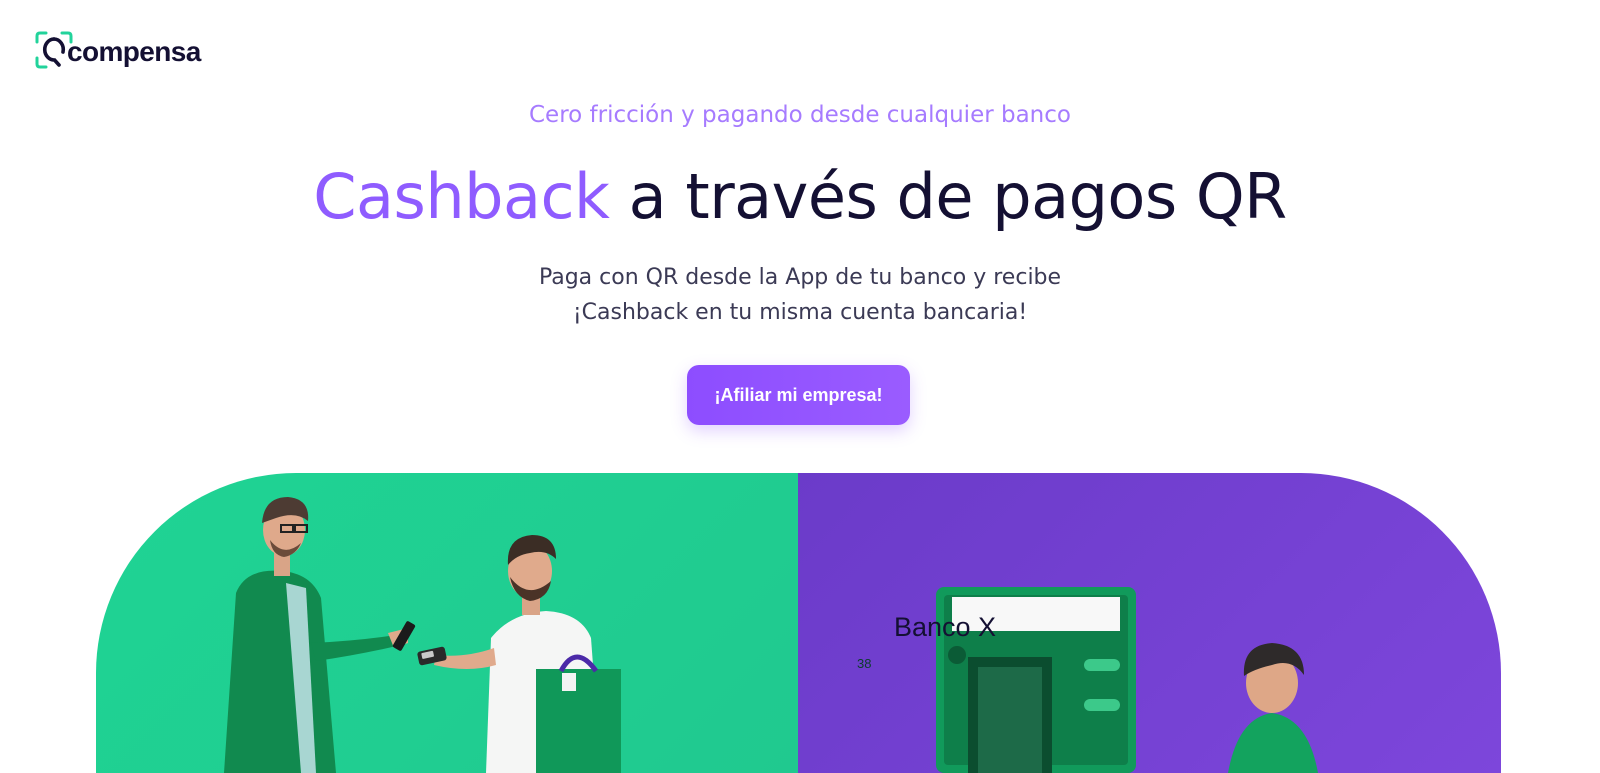  Describe the element at coordinates (798, 395) in the screenshot. I see `affiliate-company-button: ¡Afiliar mi empresa!` at that location.